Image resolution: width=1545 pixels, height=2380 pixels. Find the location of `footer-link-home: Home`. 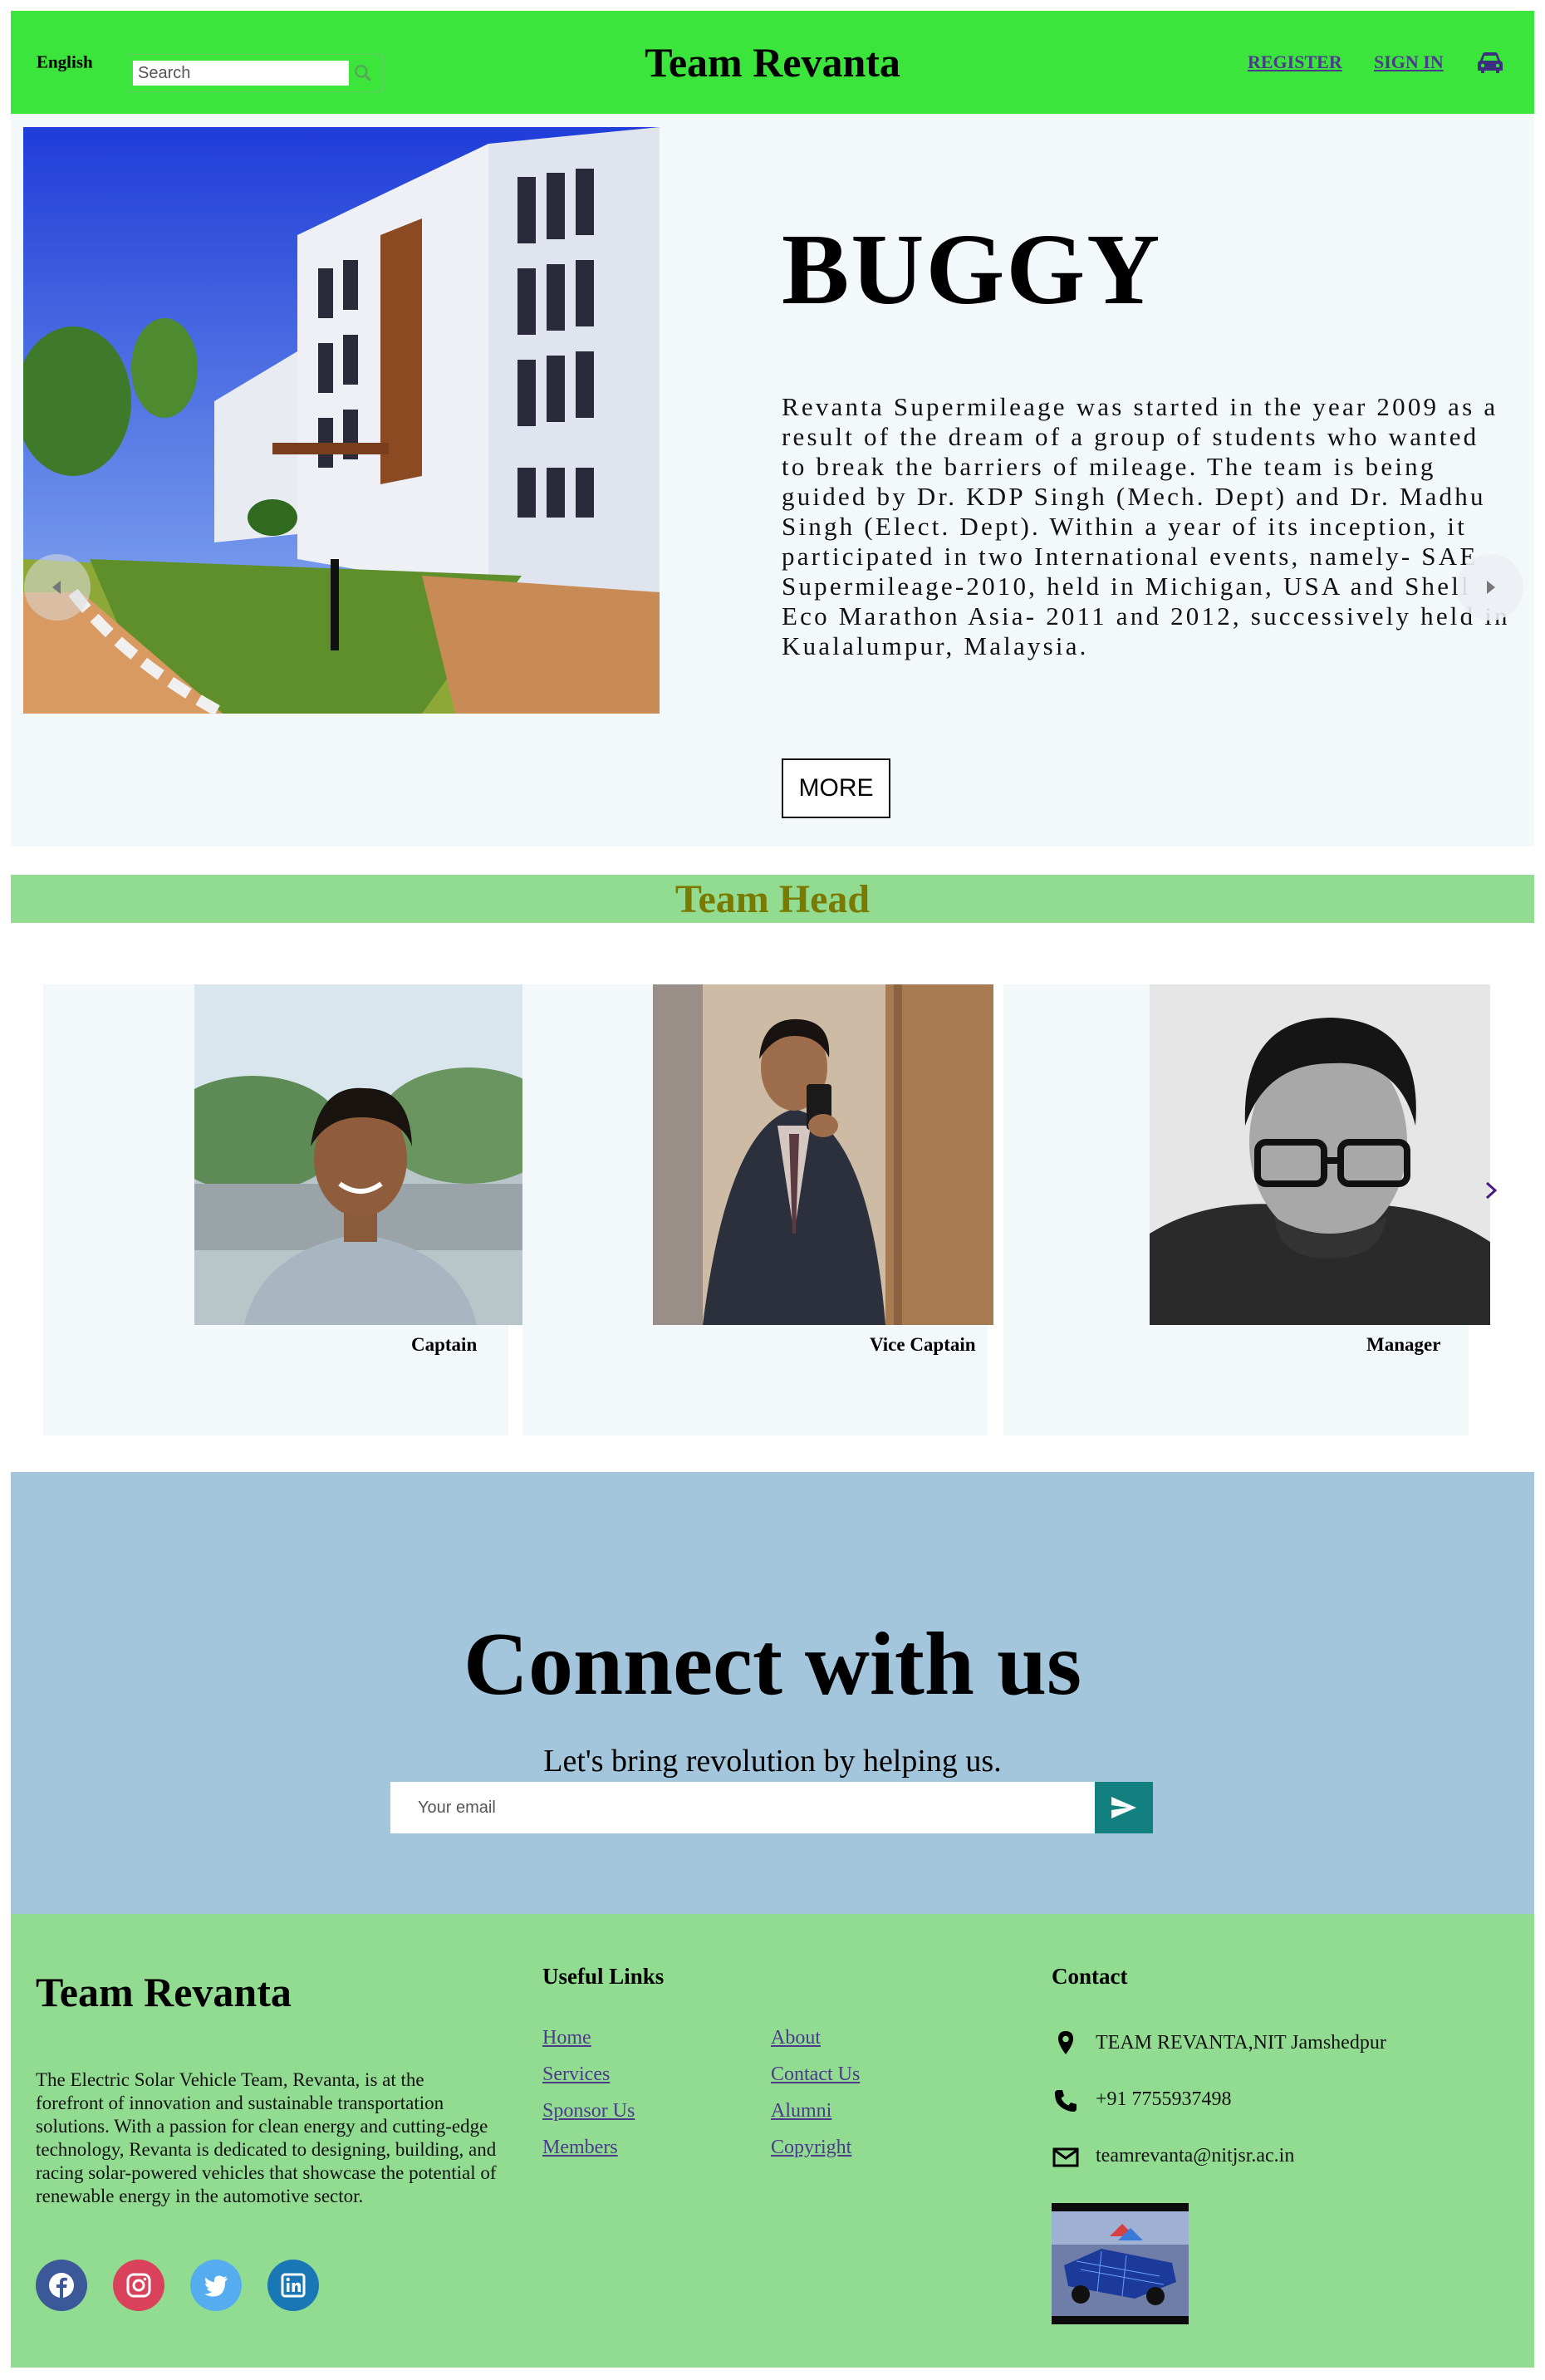

footer-link-home: Home is located at coordinates (566, 2038).